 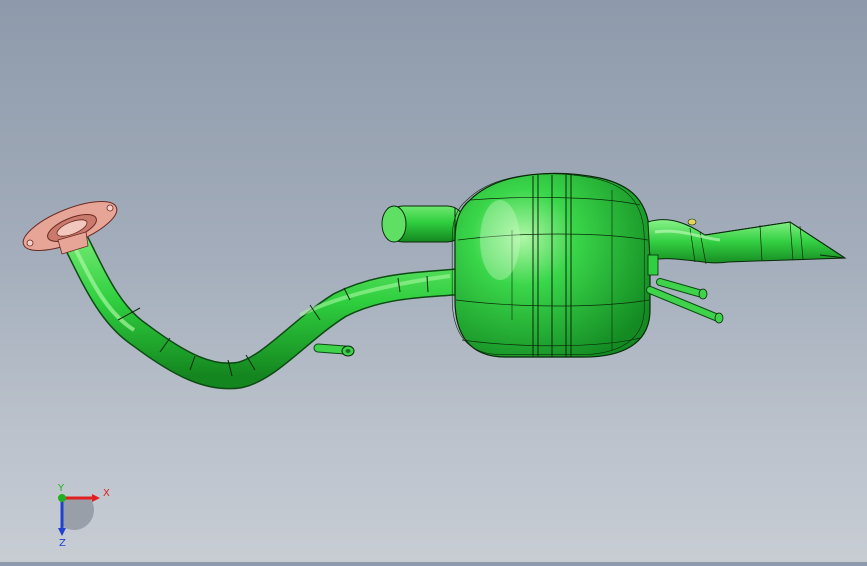 What do you see at coordinates (551, 265) in the screenshot?
I see `muffler-body` at bounding box center [551, 265].